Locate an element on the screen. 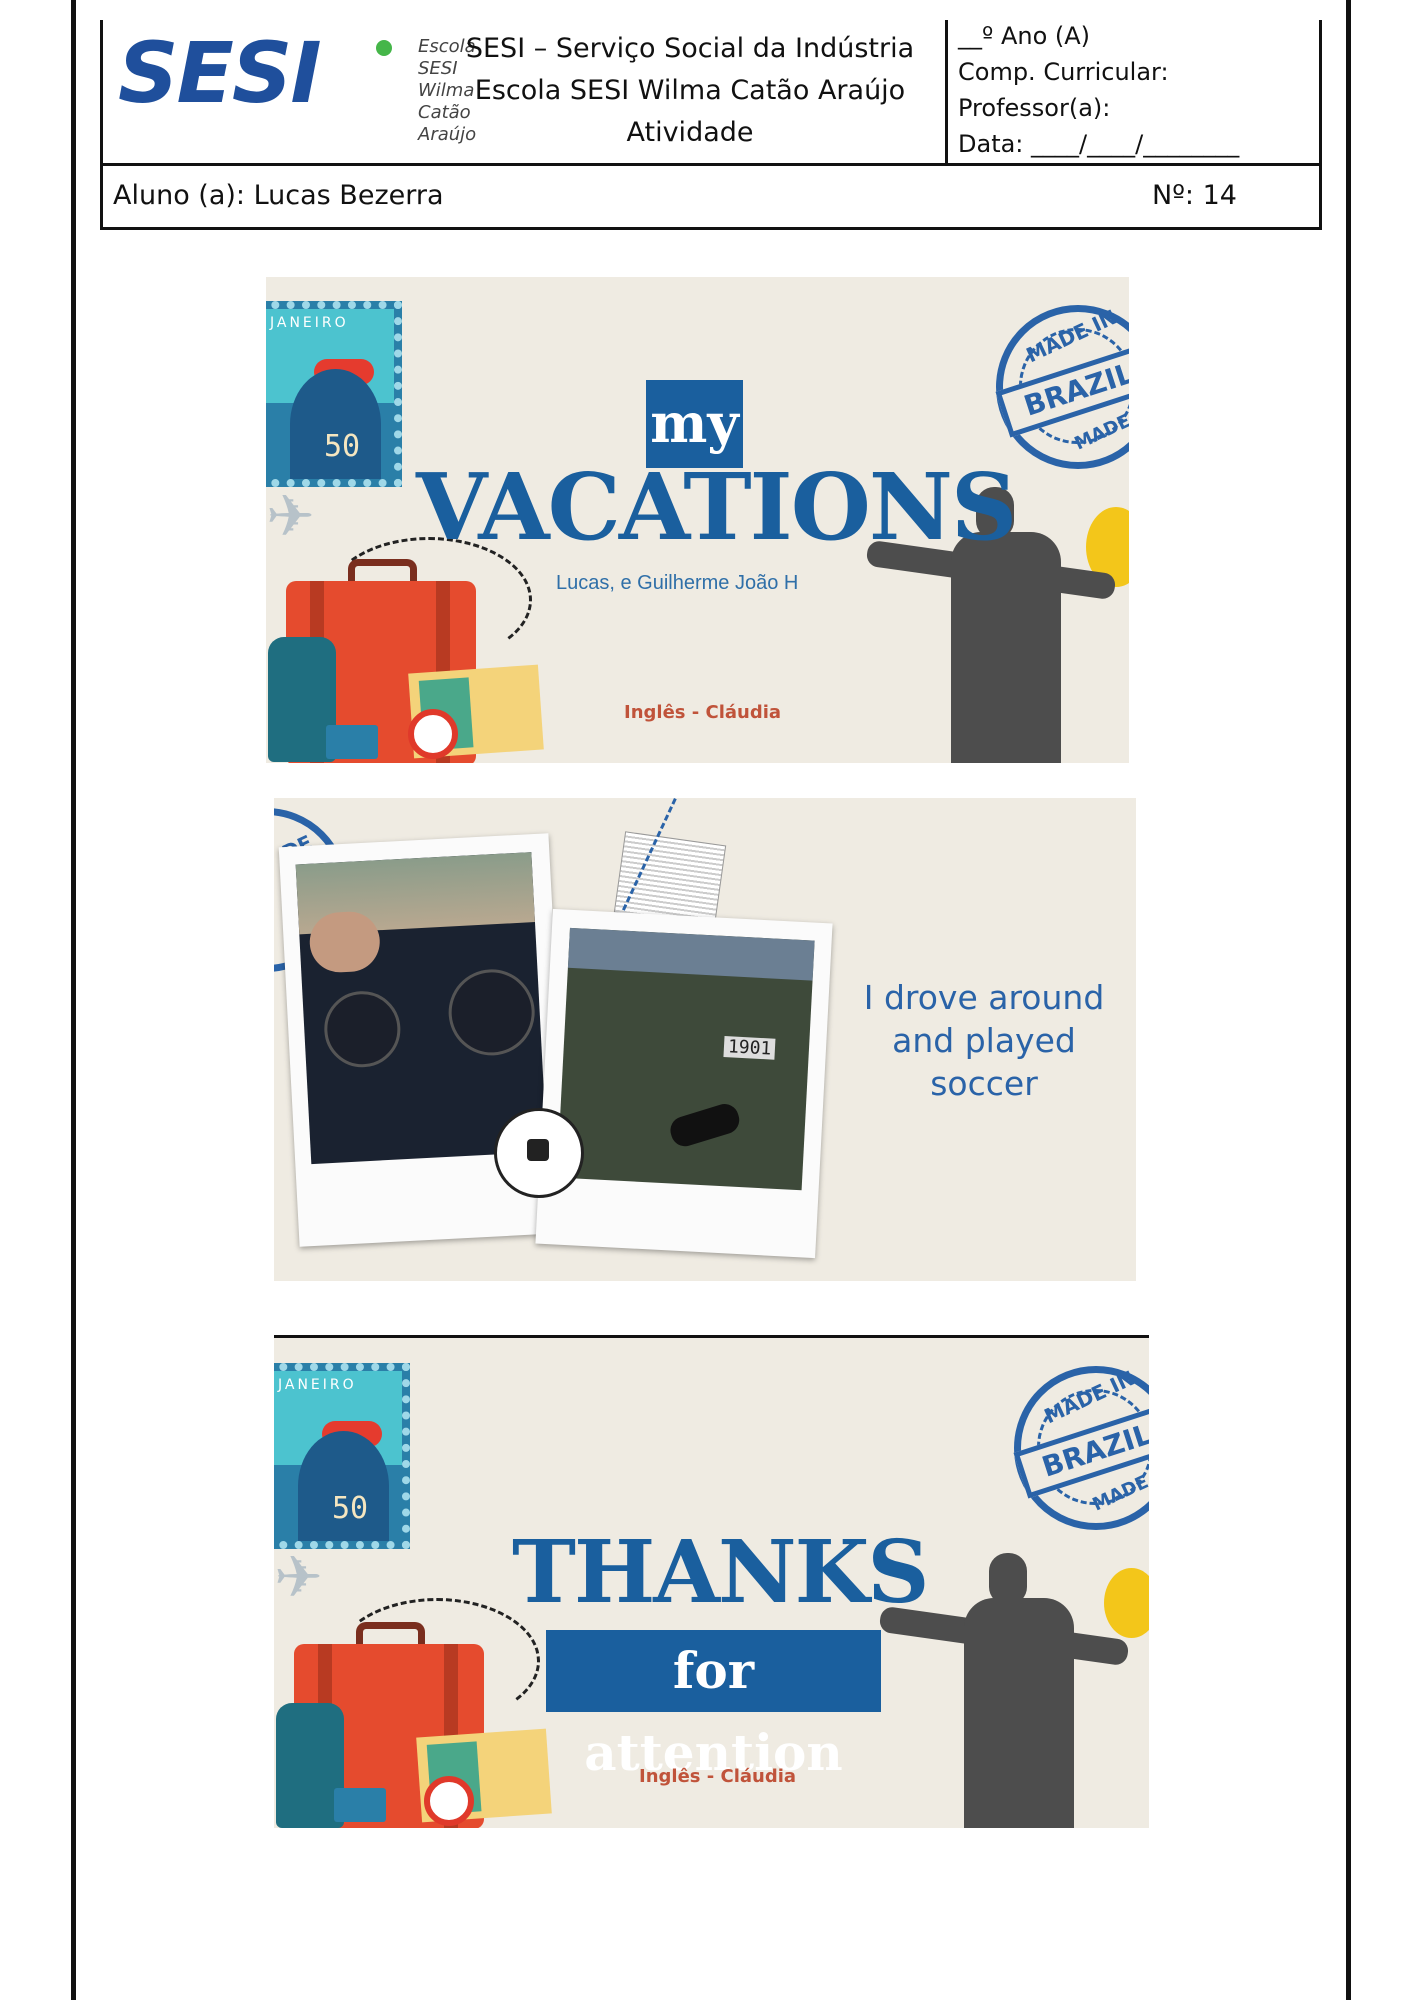  grade-field: __º Ano (A) is located at coordinates (1024, 36).